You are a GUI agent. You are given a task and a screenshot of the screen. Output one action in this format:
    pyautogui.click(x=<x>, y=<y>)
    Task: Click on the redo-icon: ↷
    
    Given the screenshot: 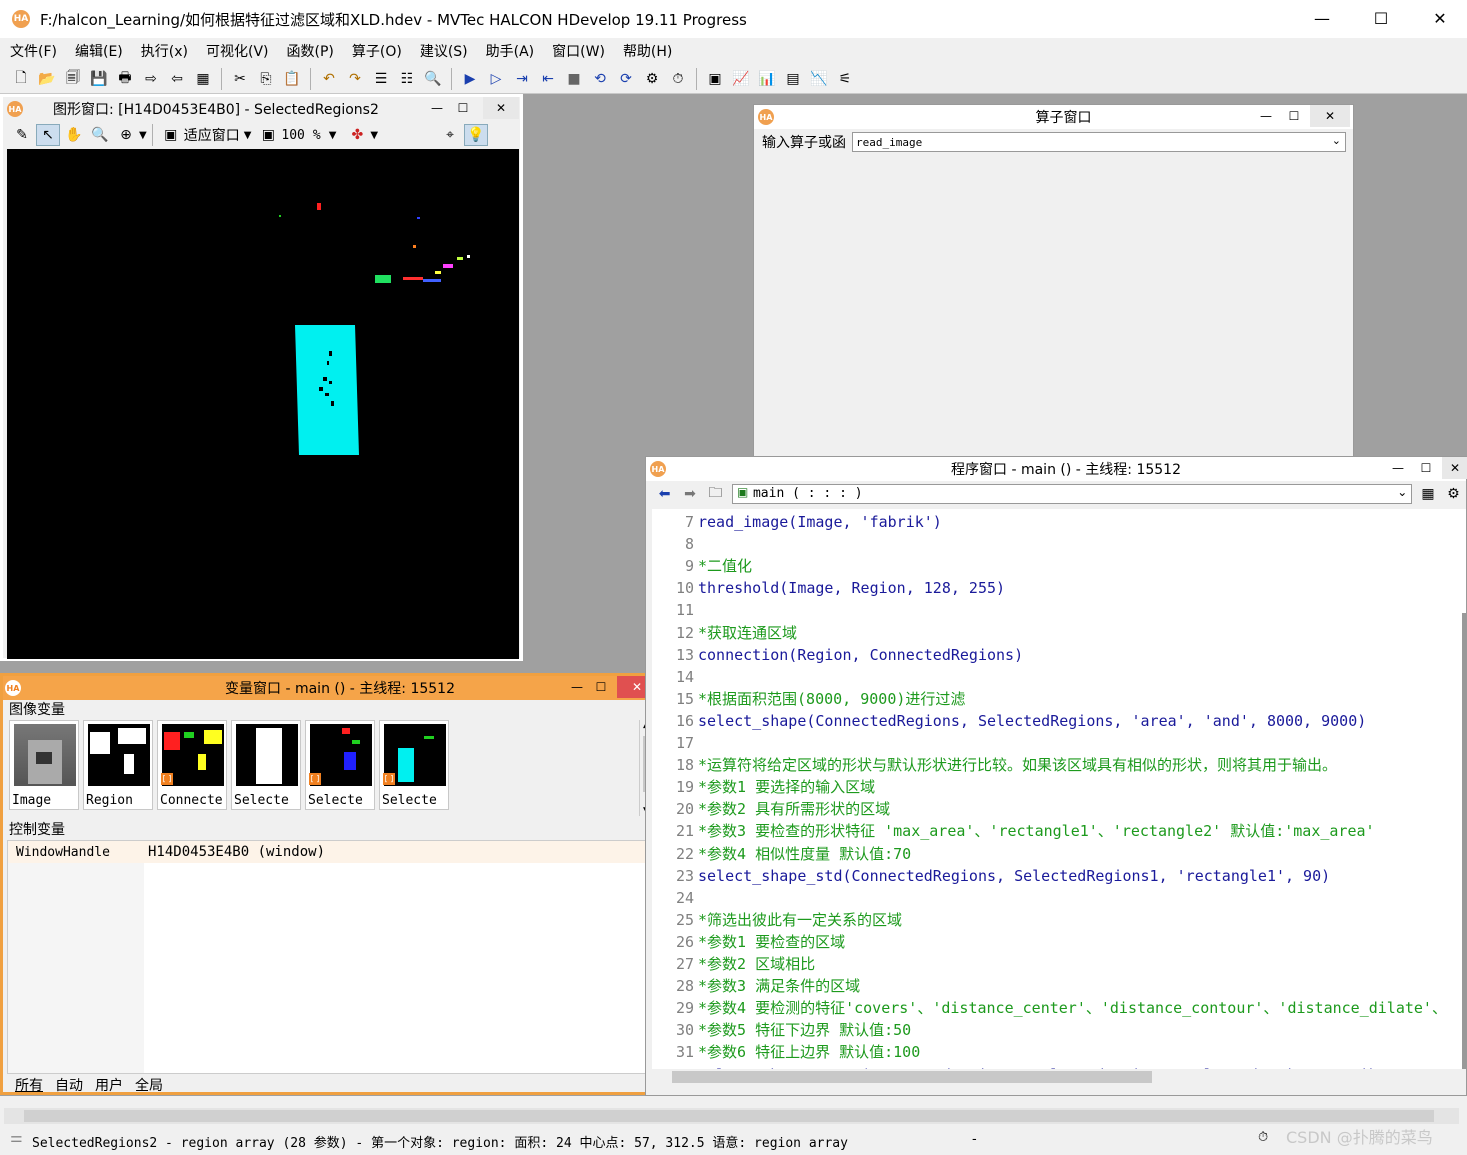 What is the action you would take?
    pyautogui.click(x=355, y=79)
    